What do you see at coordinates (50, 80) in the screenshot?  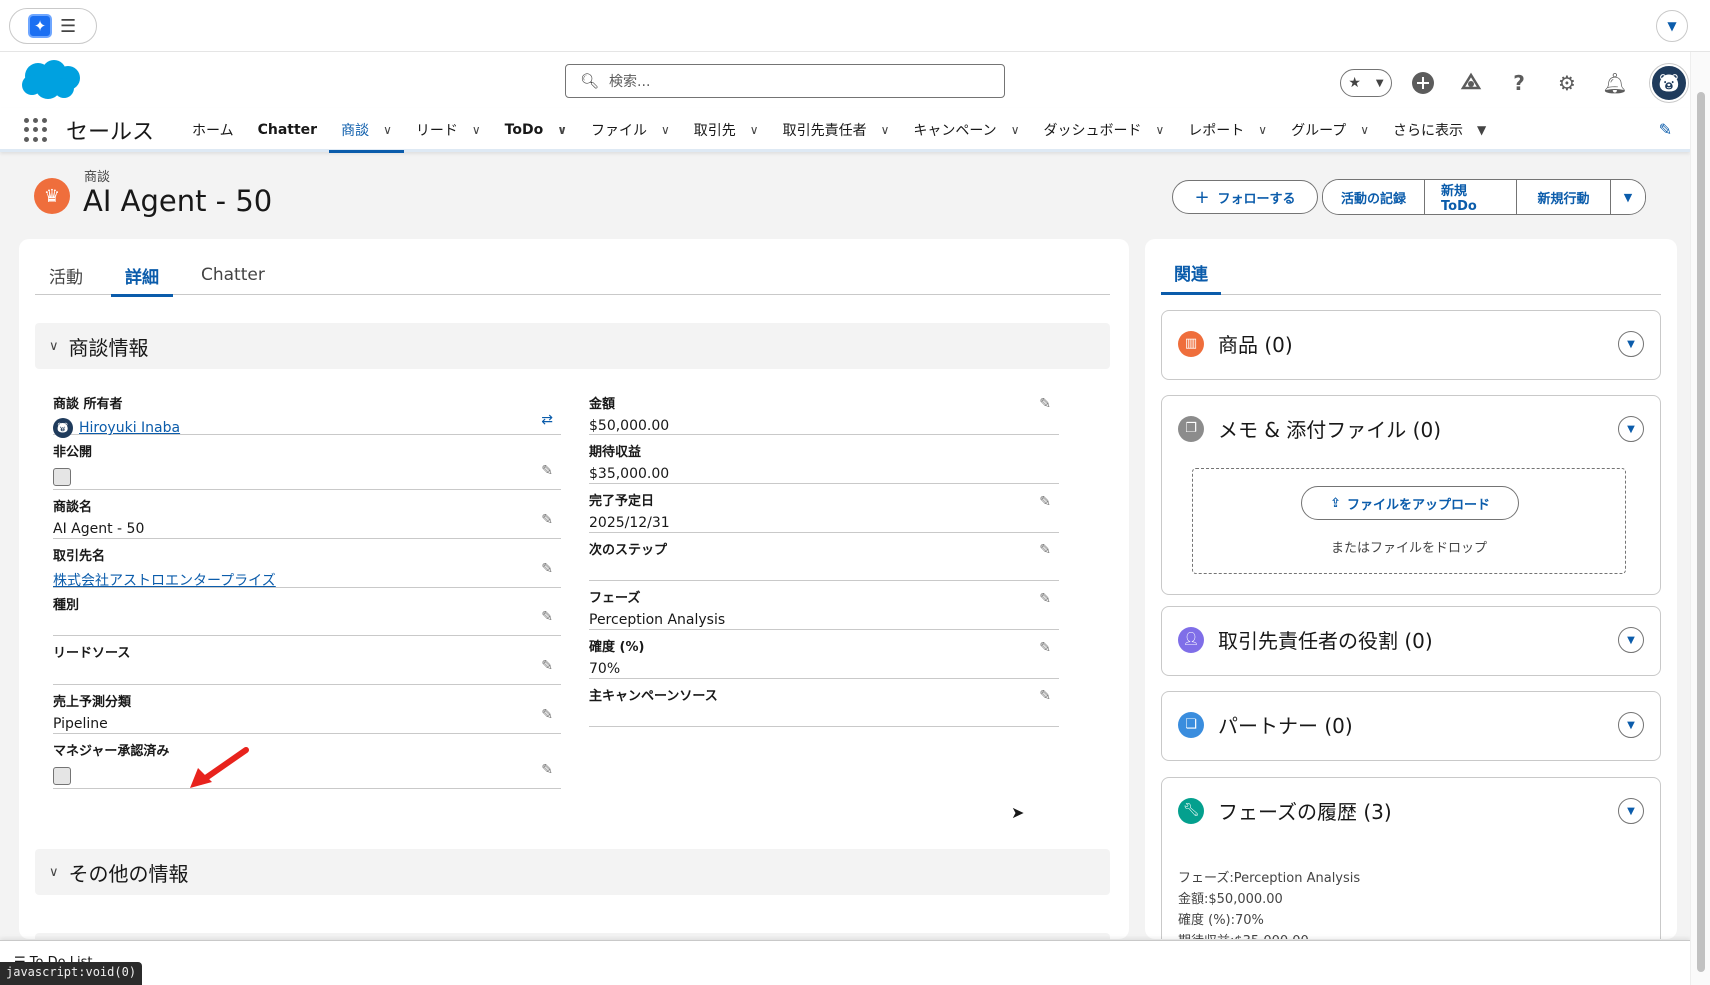 I see `salesforce-logo` at bounding box center [50, 80].